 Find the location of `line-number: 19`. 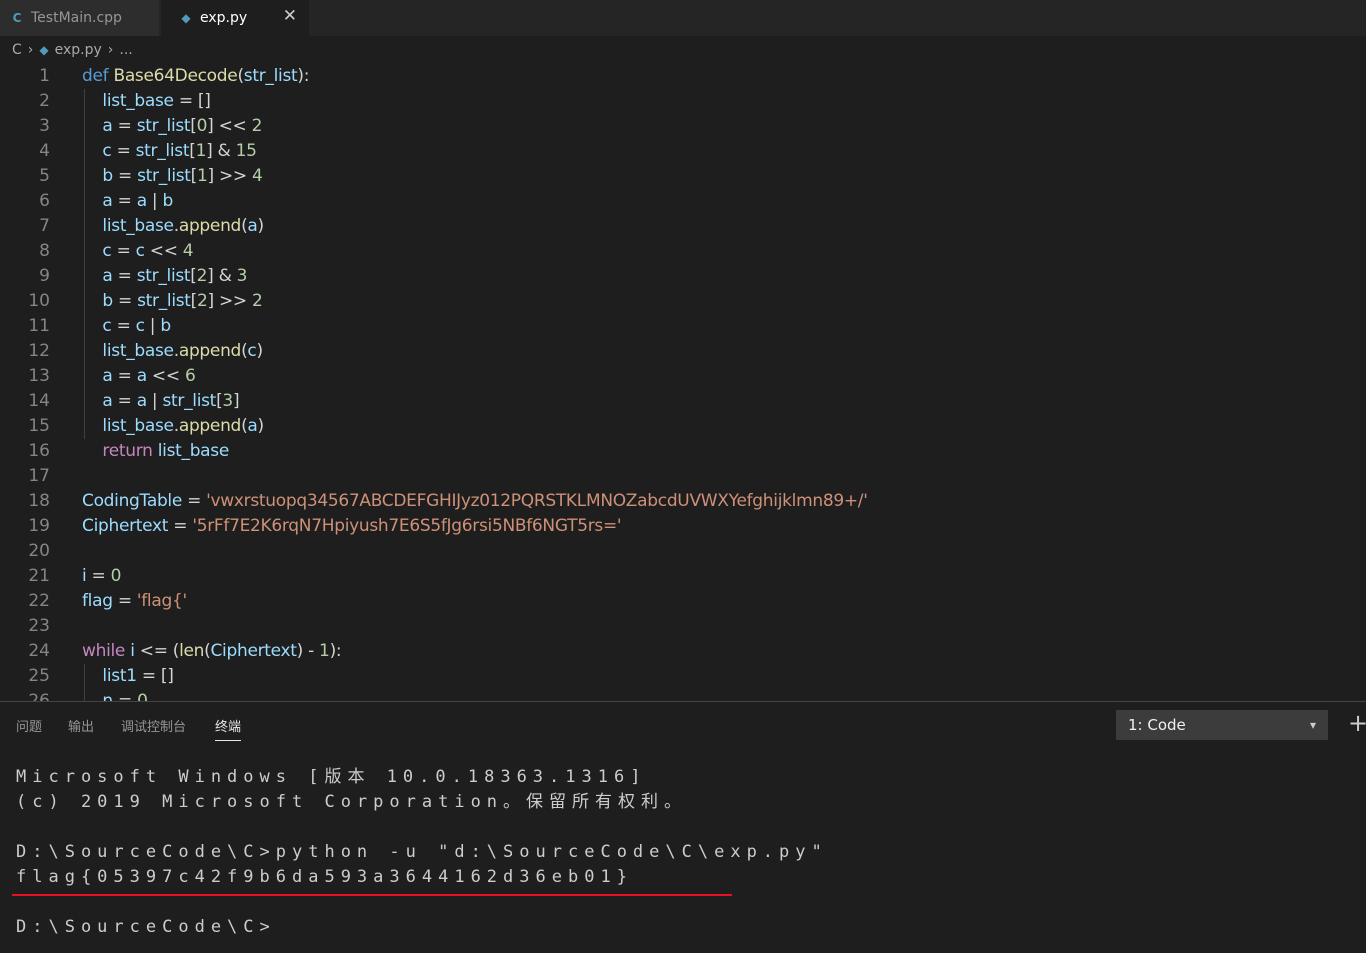

line-number: 19 is located at coordinates (39, 526).